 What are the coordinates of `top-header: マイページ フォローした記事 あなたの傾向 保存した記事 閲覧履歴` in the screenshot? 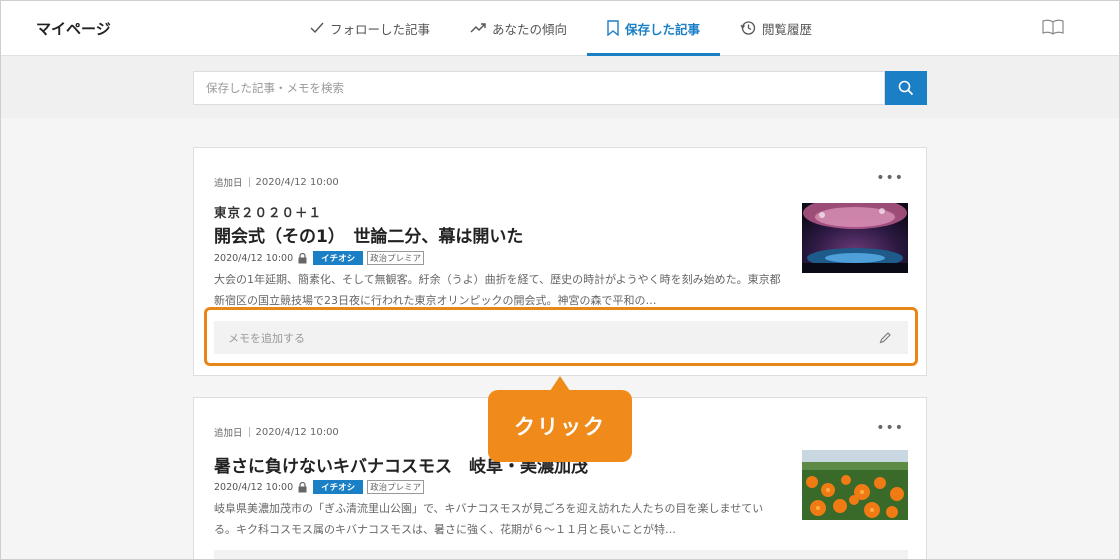 It's located at (560, 28).